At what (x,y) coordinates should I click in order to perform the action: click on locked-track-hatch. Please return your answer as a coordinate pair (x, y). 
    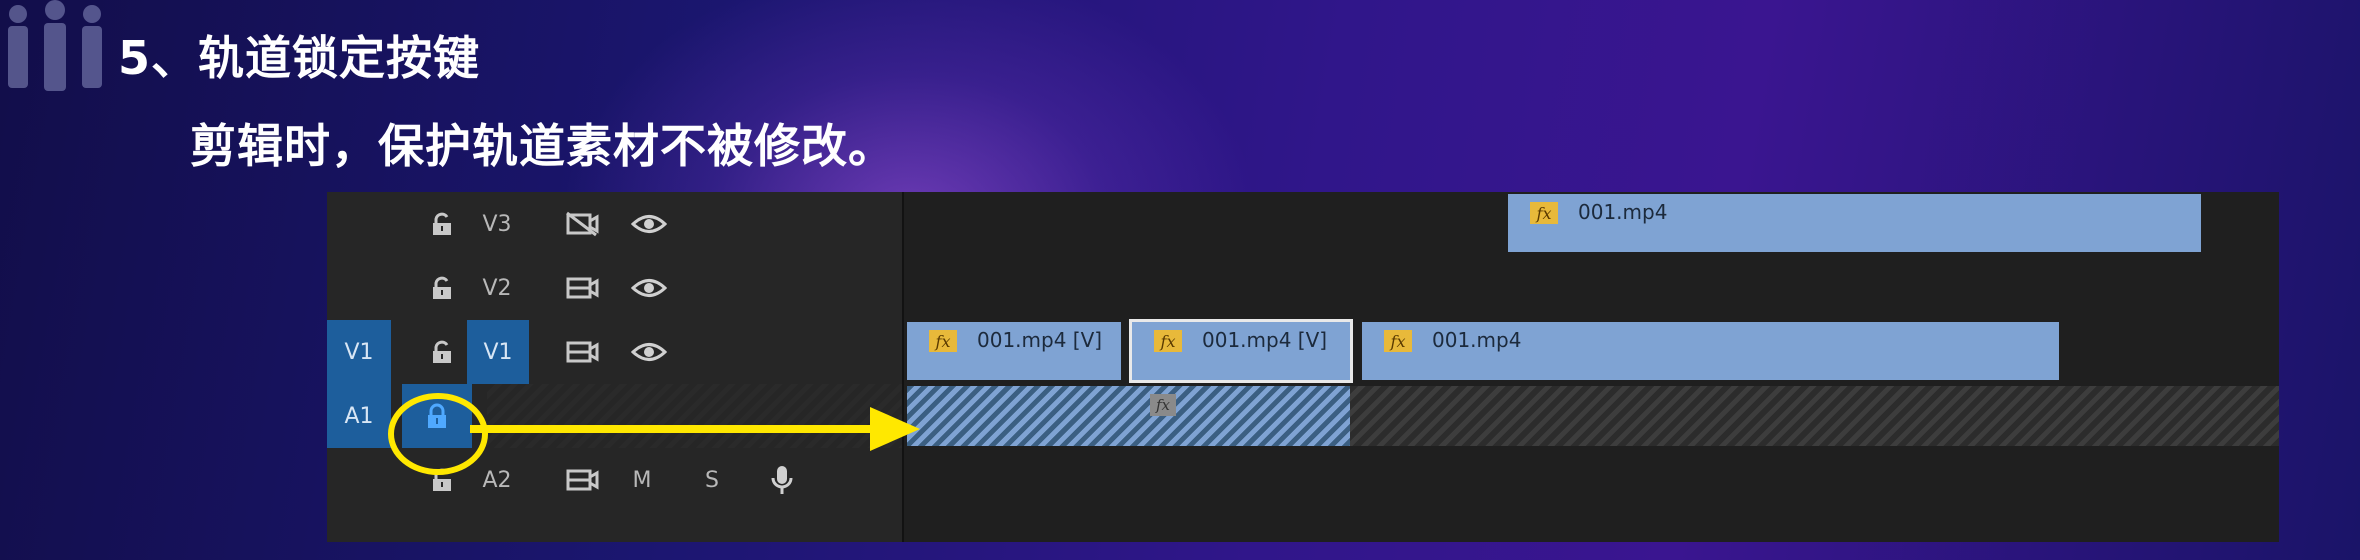
    Looking at the image, I should click on (1814, 416).